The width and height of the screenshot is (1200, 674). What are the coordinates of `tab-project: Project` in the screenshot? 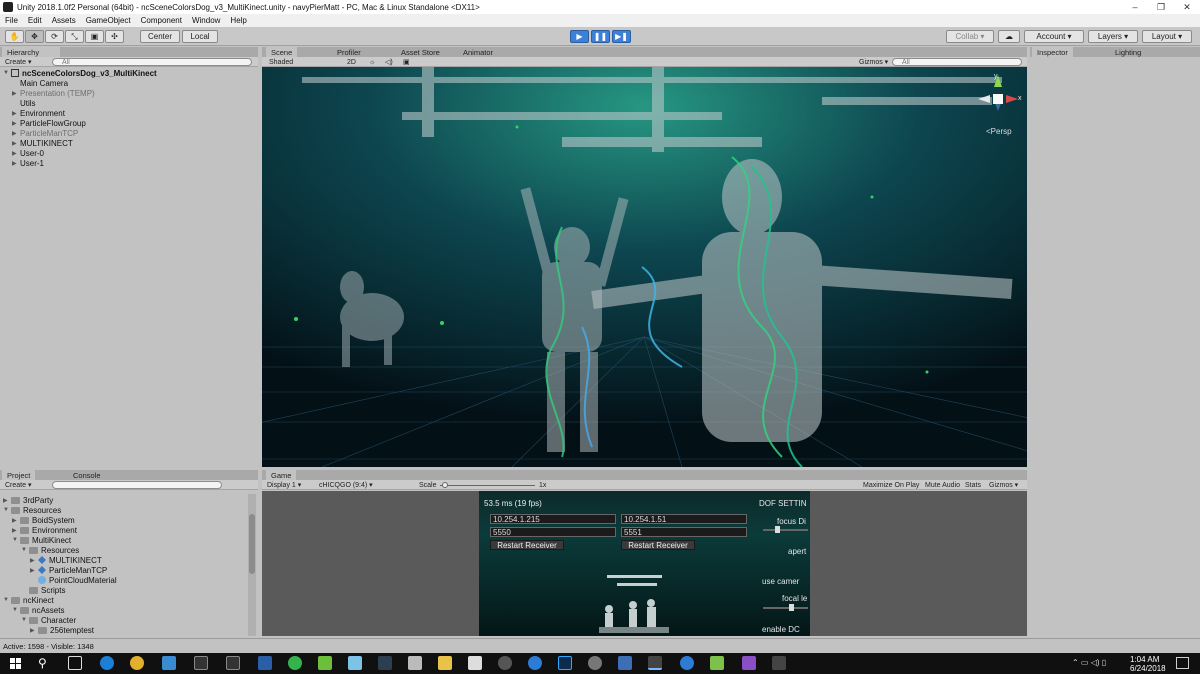 It's located at (19, 475).